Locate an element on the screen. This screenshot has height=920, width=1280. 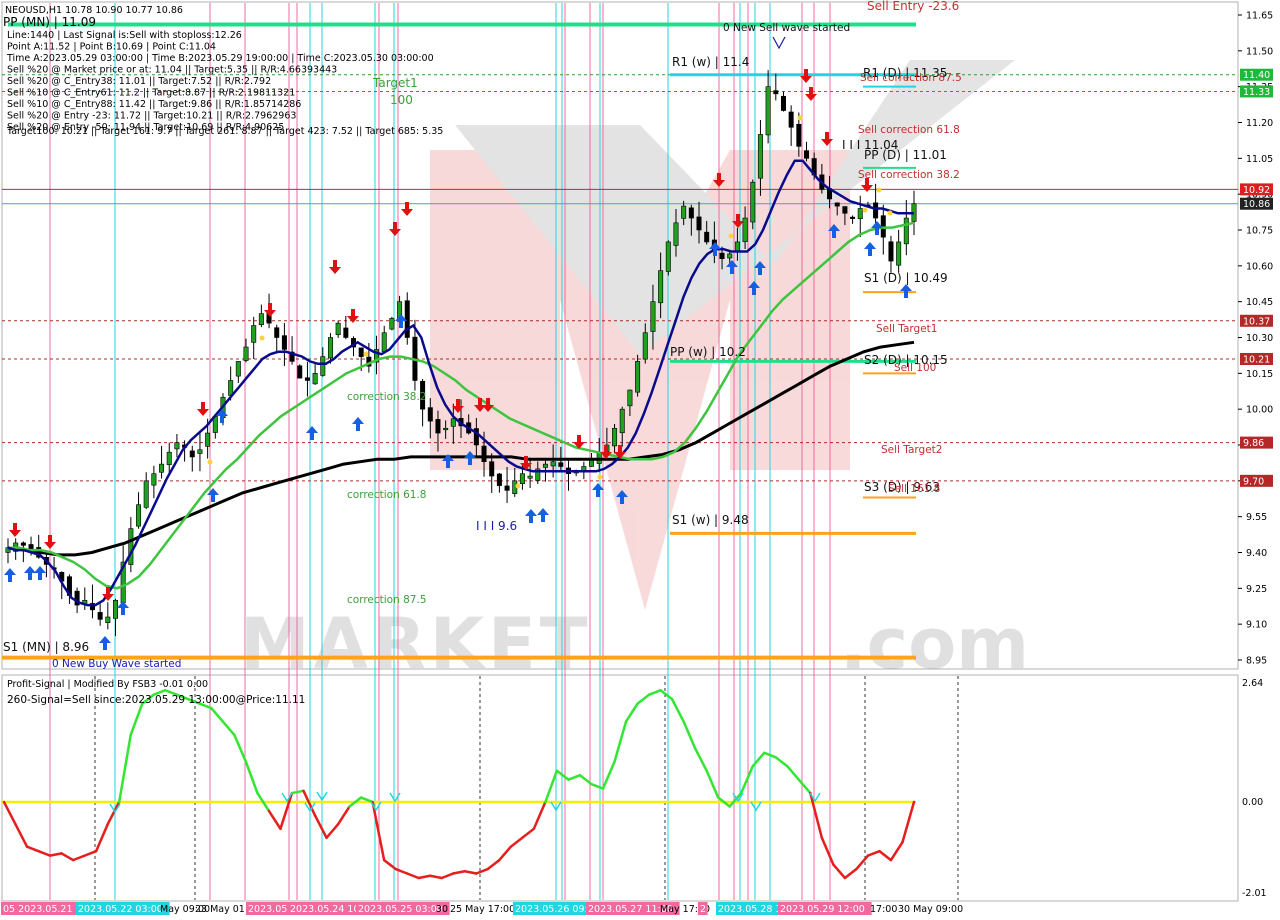
target1-label: Target1 is located at coordinates (395, 83).